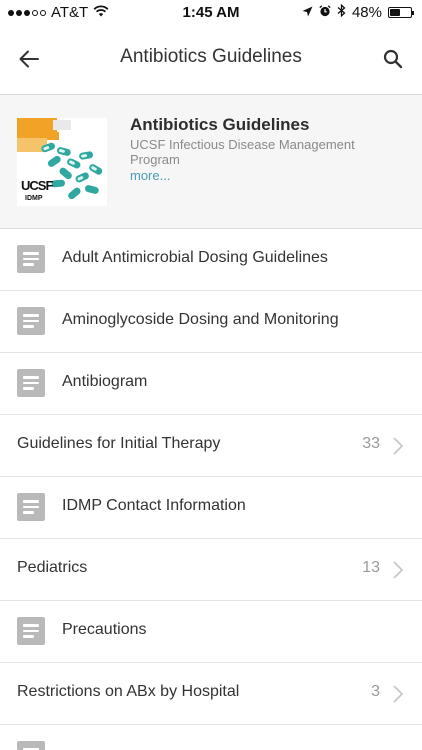 This screenshot has height=750, width=422. I want to click on item-count-badge: 3, so click(375, 691).